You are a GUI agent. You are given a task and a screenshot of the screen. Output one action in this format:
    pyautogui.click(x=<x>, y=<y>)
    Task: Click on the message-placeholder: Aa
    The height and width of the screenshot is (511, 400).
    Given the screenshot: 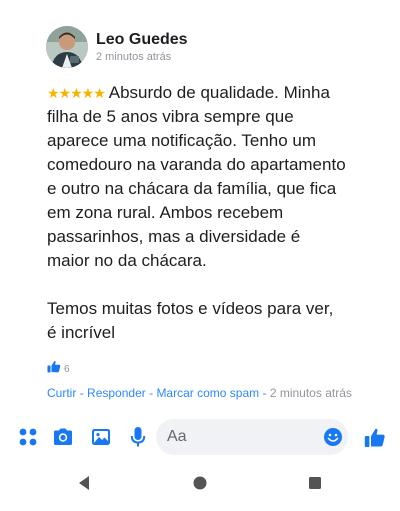 What is the action you would take?
    pyautogui.click(x=177, y=436)
    